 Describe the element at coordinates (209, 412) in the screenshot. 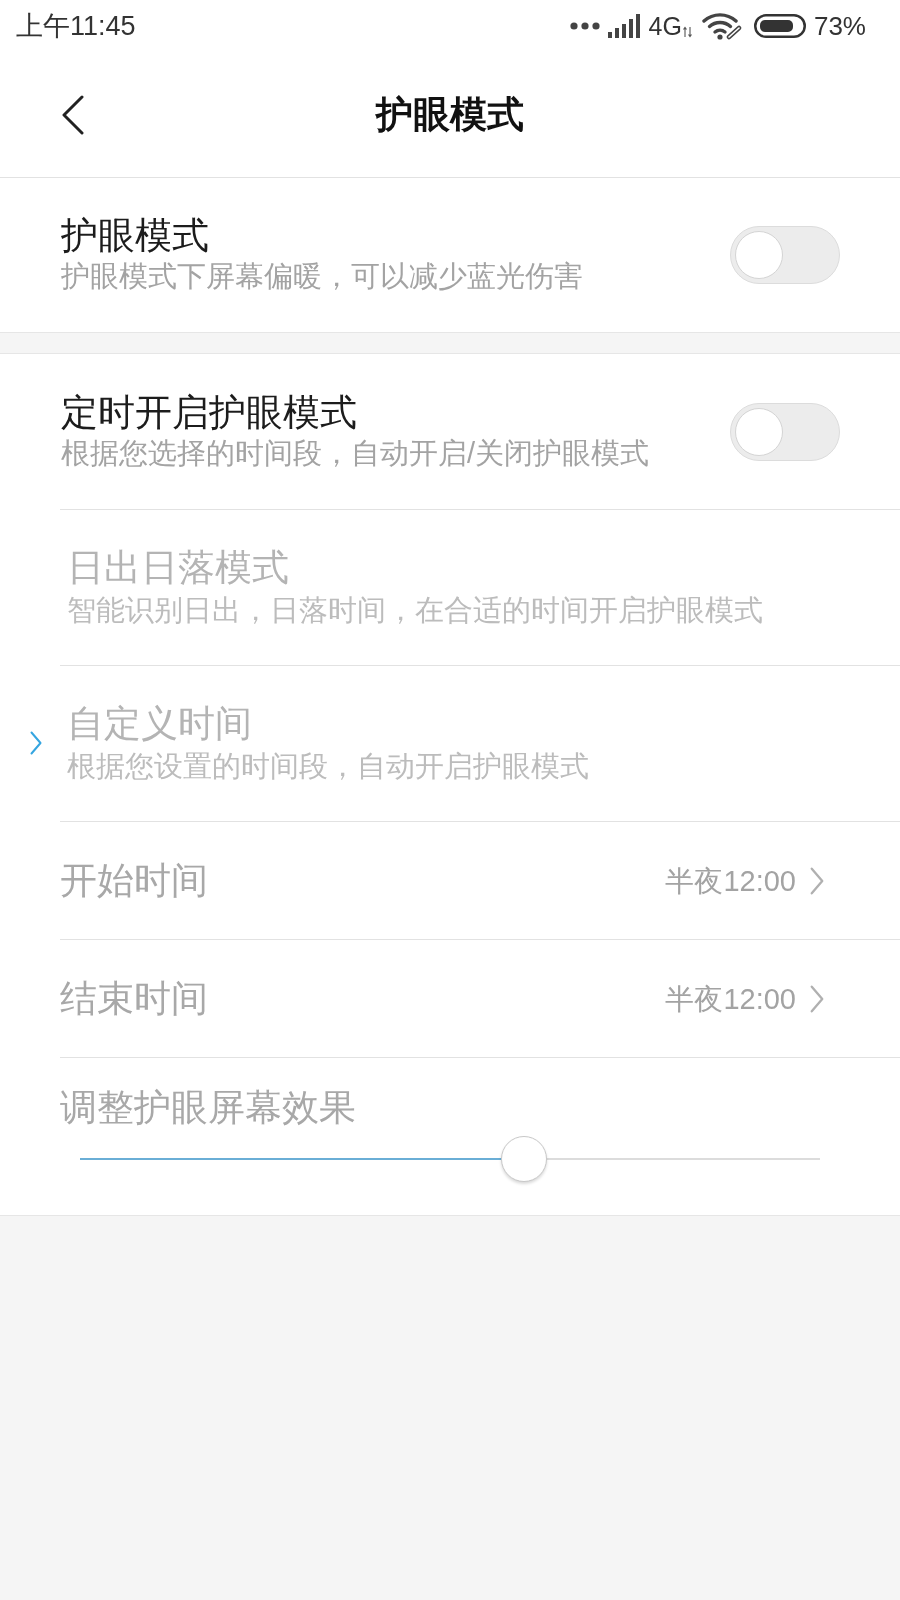

I see `setting-title: 定时开启护眼模式` at that location.